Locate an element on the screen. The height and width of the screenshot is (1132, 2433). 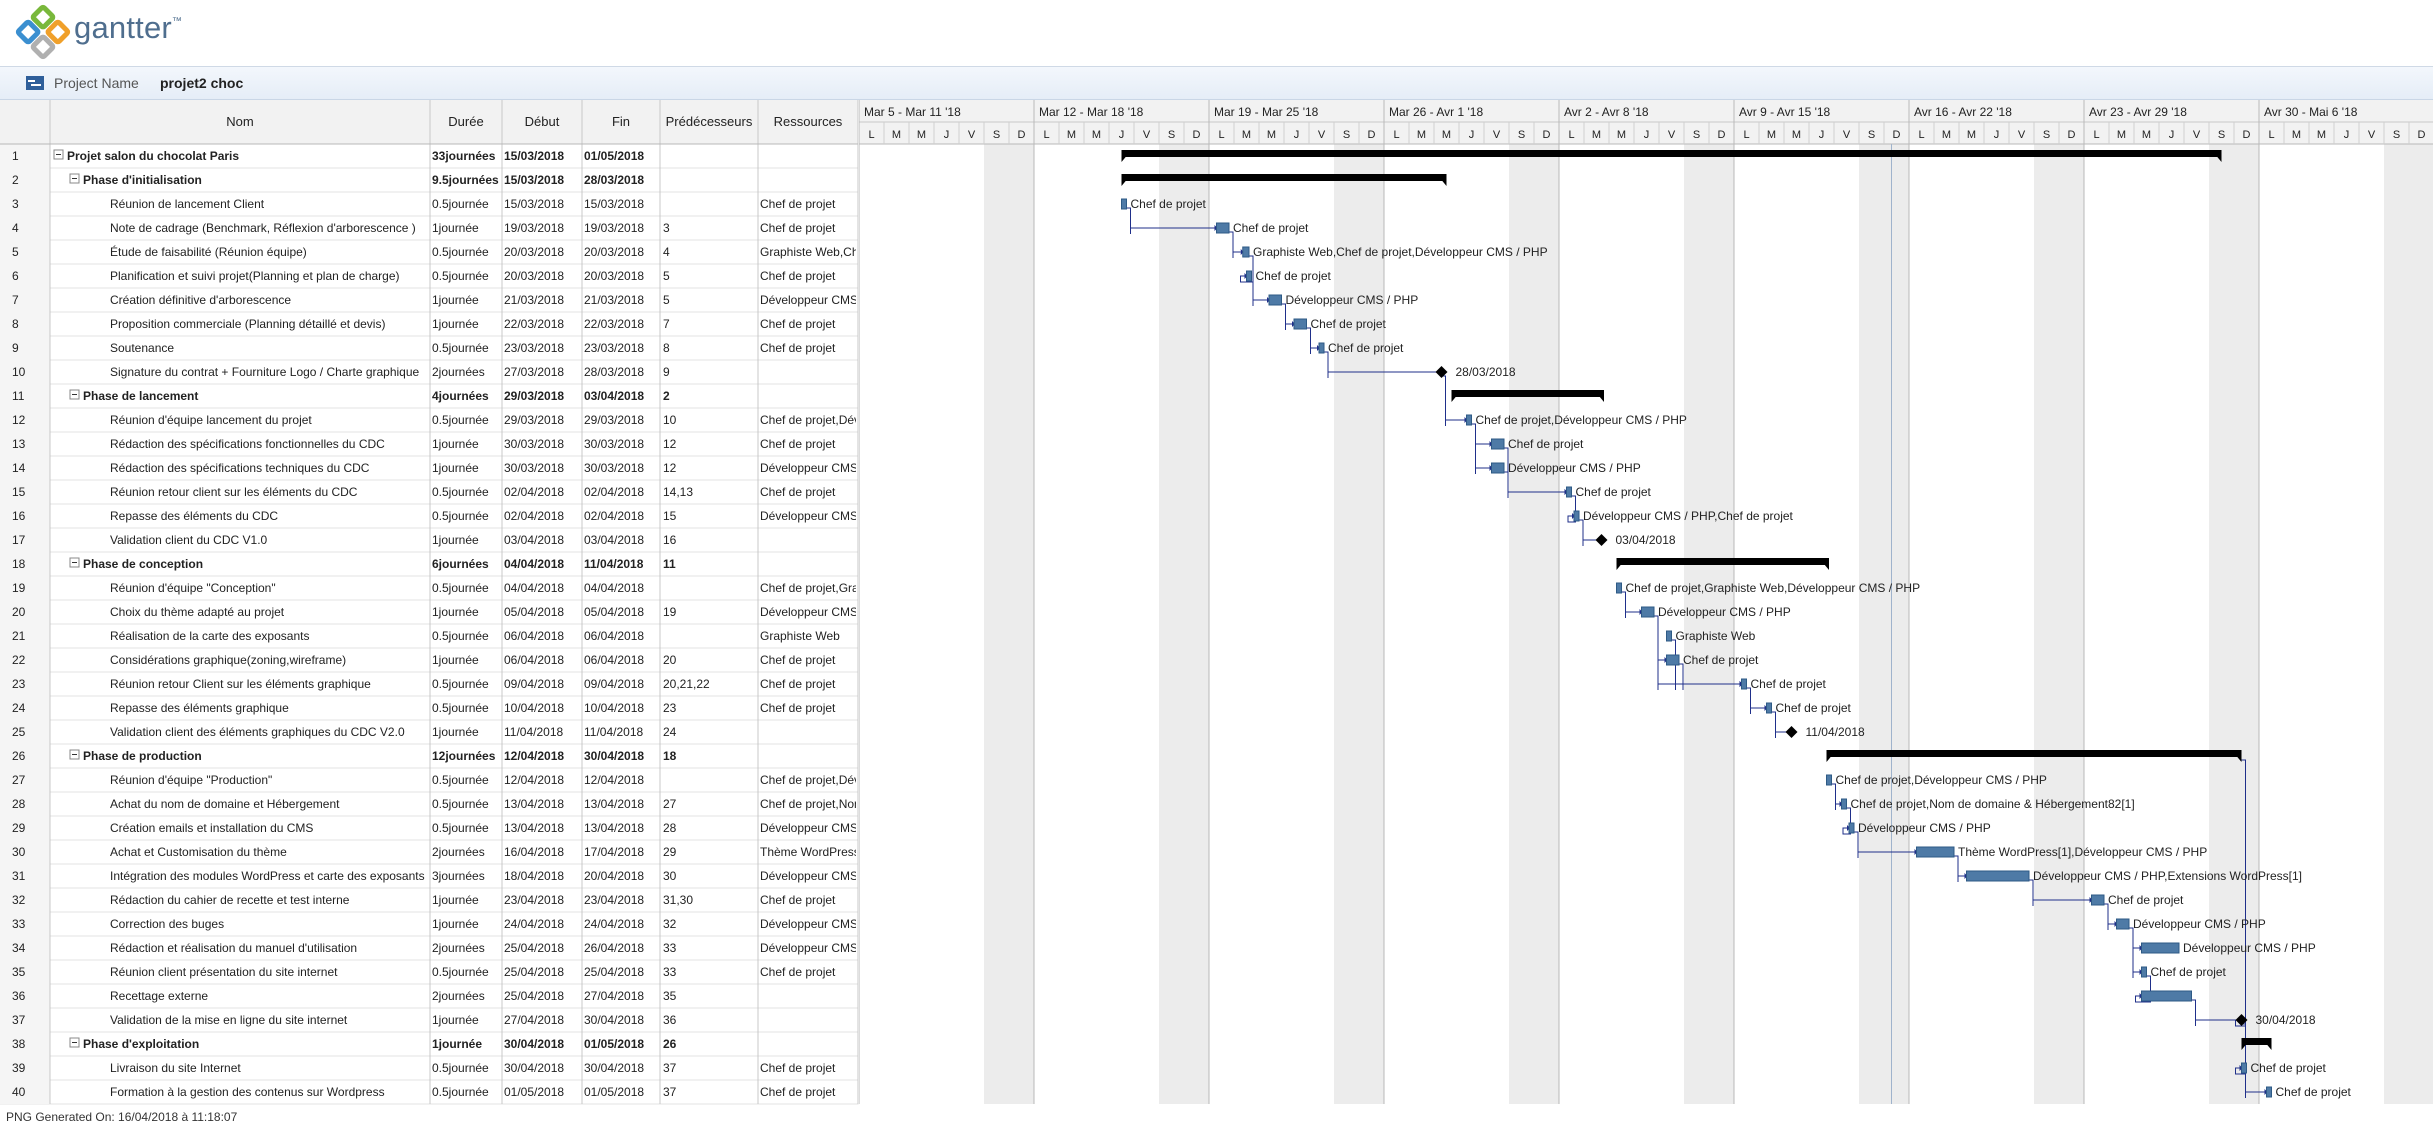
task-end: 29/03/2018 is located at coordinates (614, 420).